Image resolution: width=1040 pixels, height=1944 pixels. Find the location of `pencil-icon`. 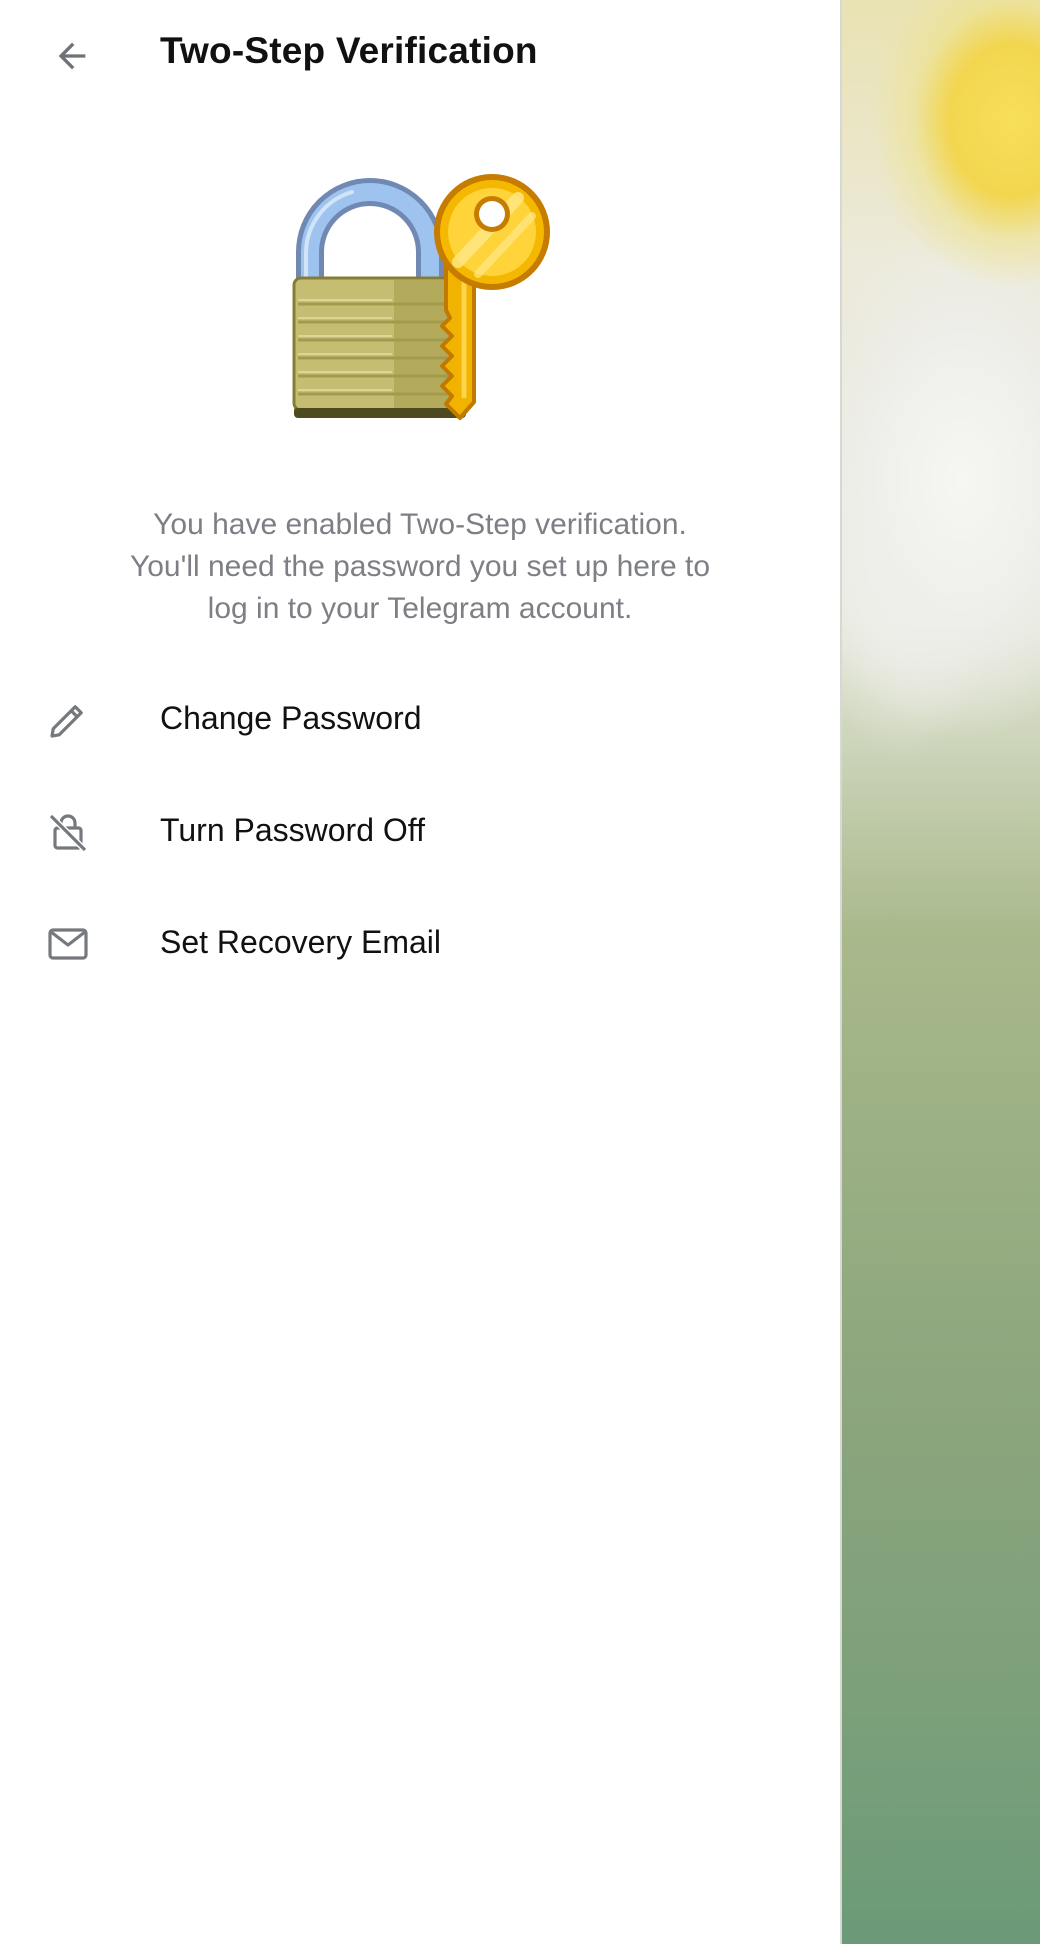

pencil-icon is located at coordinates (66, 721).